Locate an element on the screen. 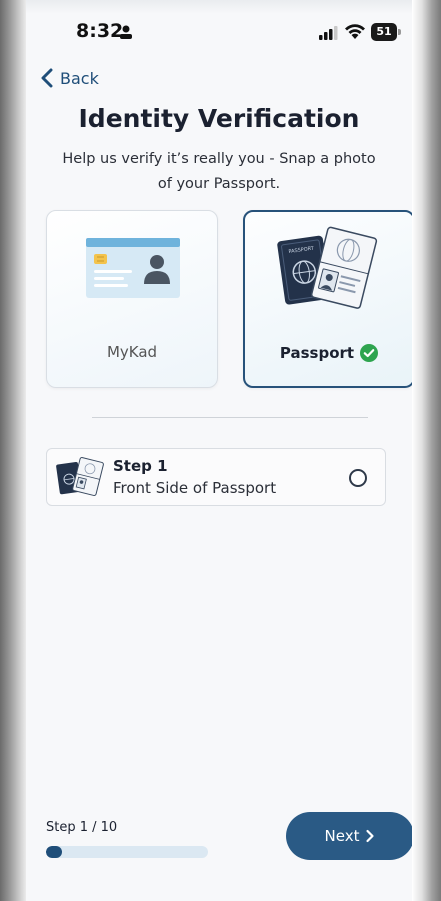 This screenshot has height=901, width=441. check-circle-icon is located at coordinates (369, 353).